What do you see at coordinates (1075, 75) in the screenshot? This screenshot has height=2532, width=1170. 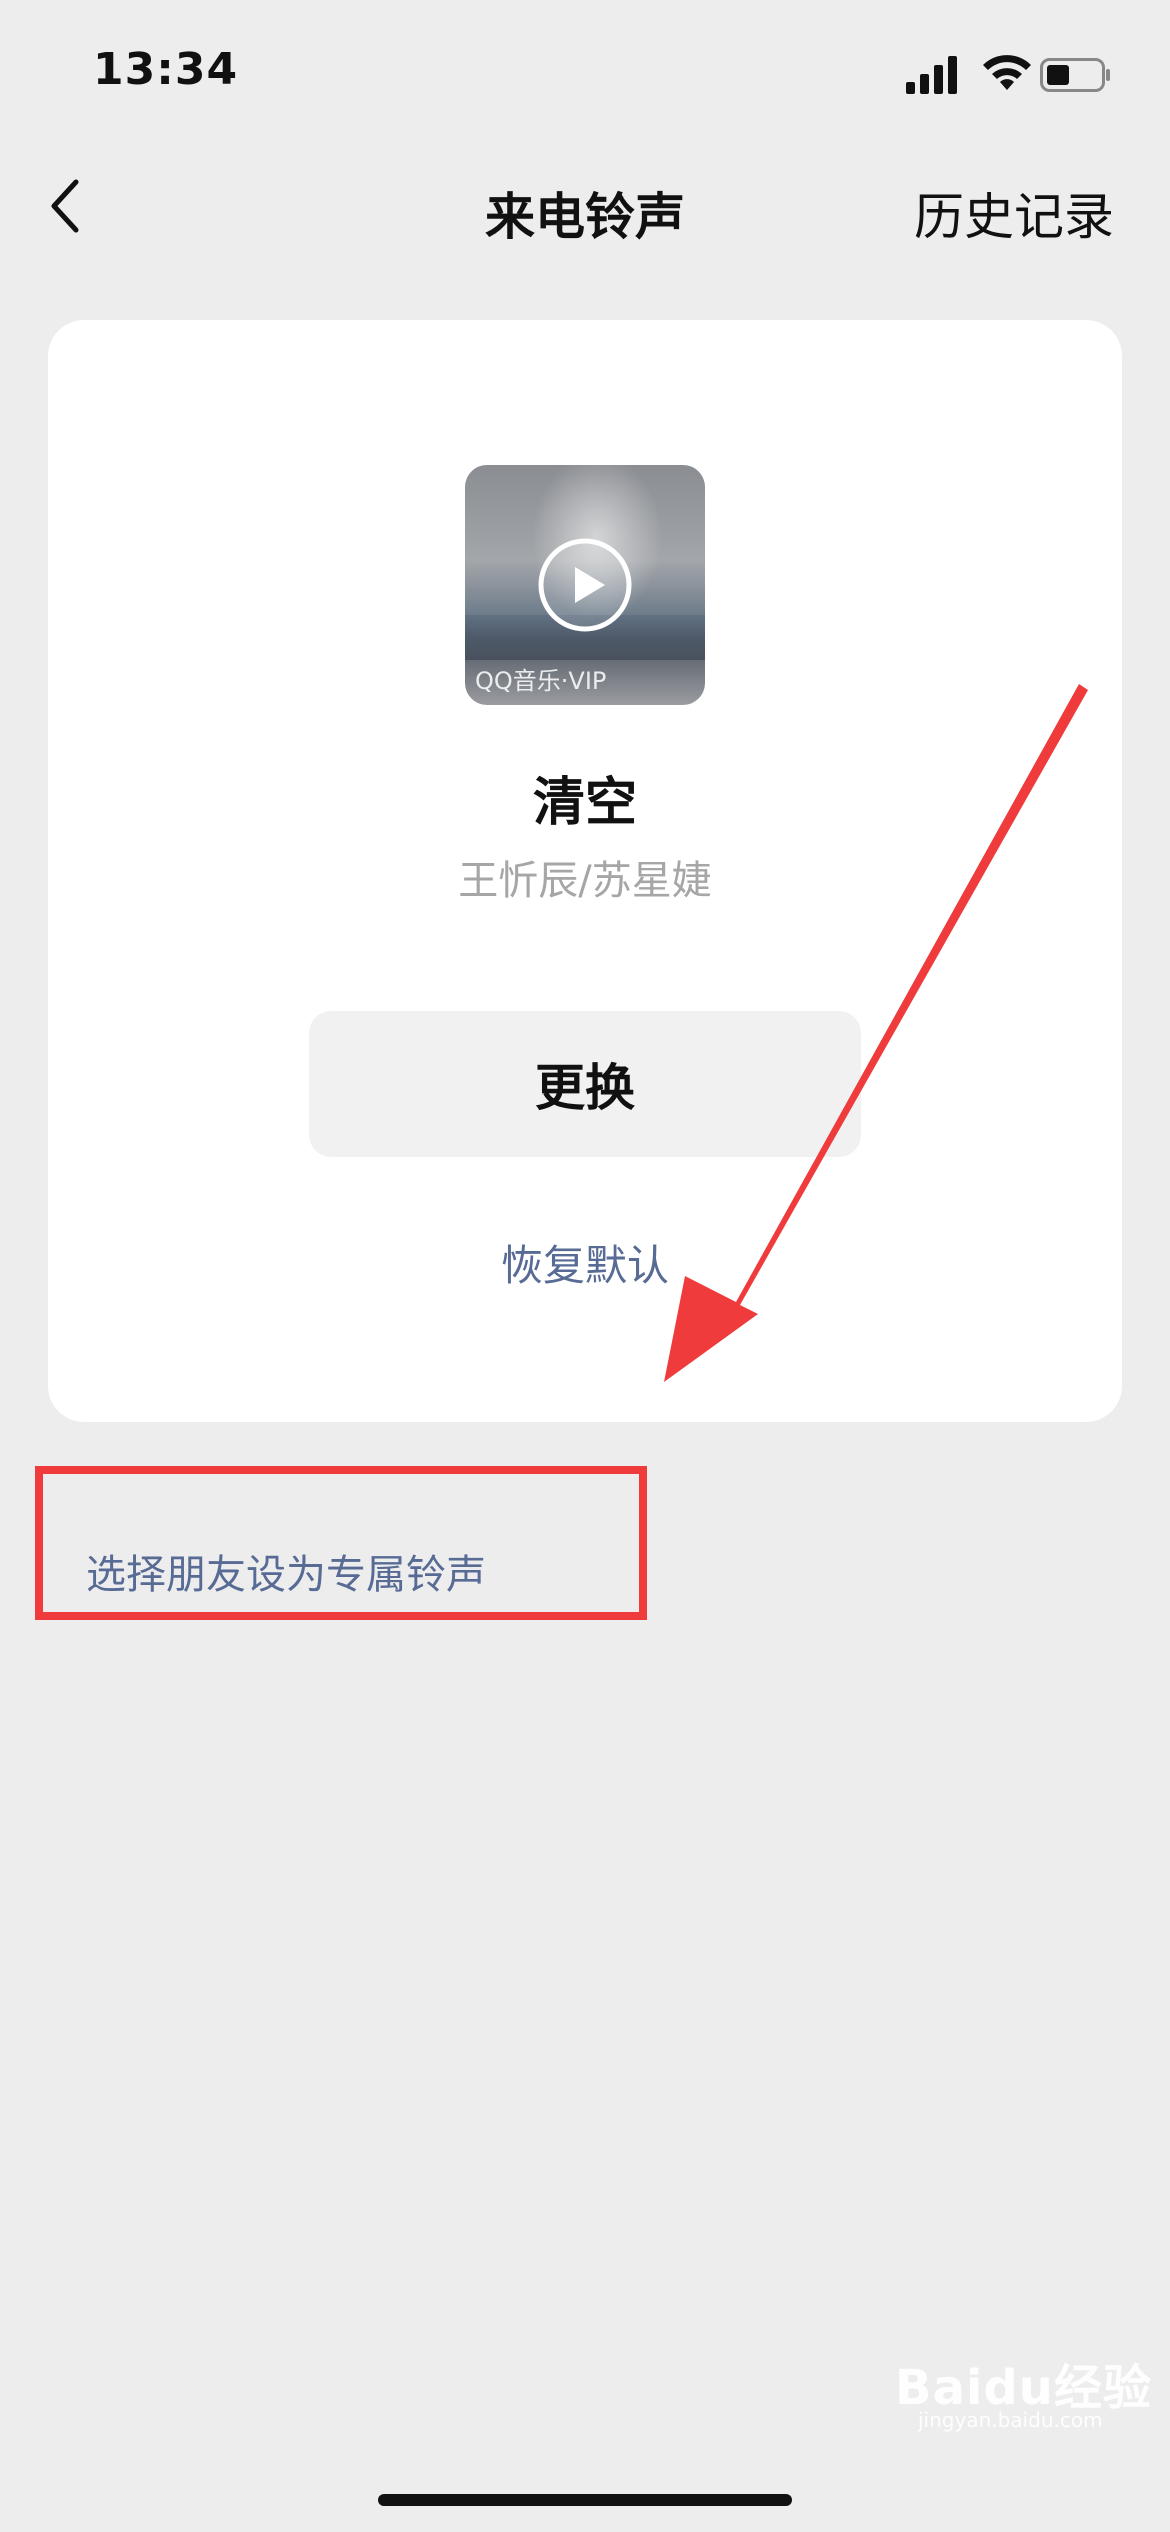 I see `battery-icon` at bounding box center [1075, 75].